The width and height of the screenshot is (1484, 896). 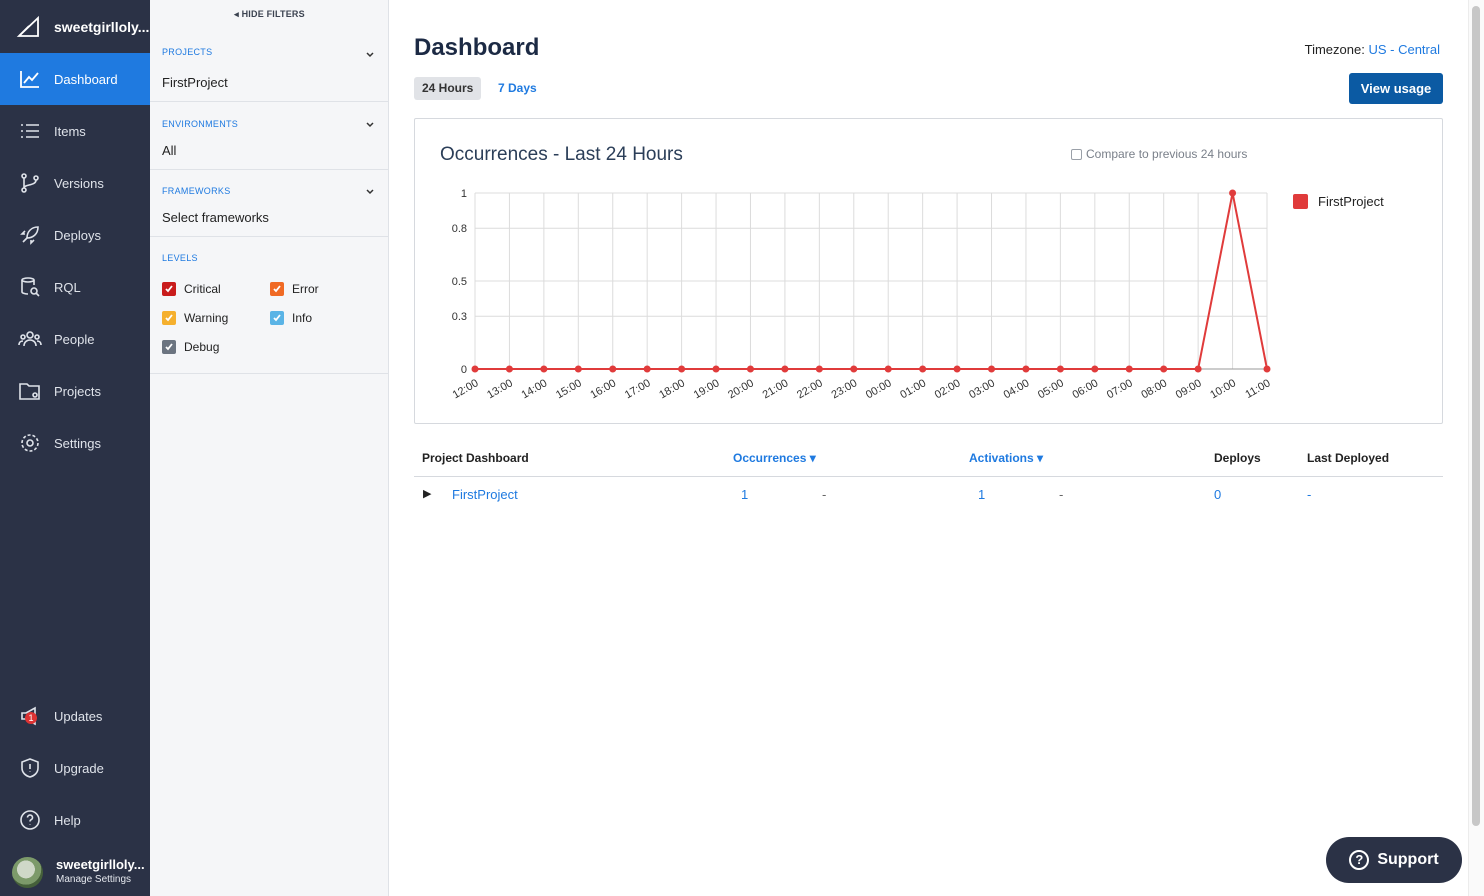 I want to click on level-debug-checkbox: Debug, so click(x=190, y=347).